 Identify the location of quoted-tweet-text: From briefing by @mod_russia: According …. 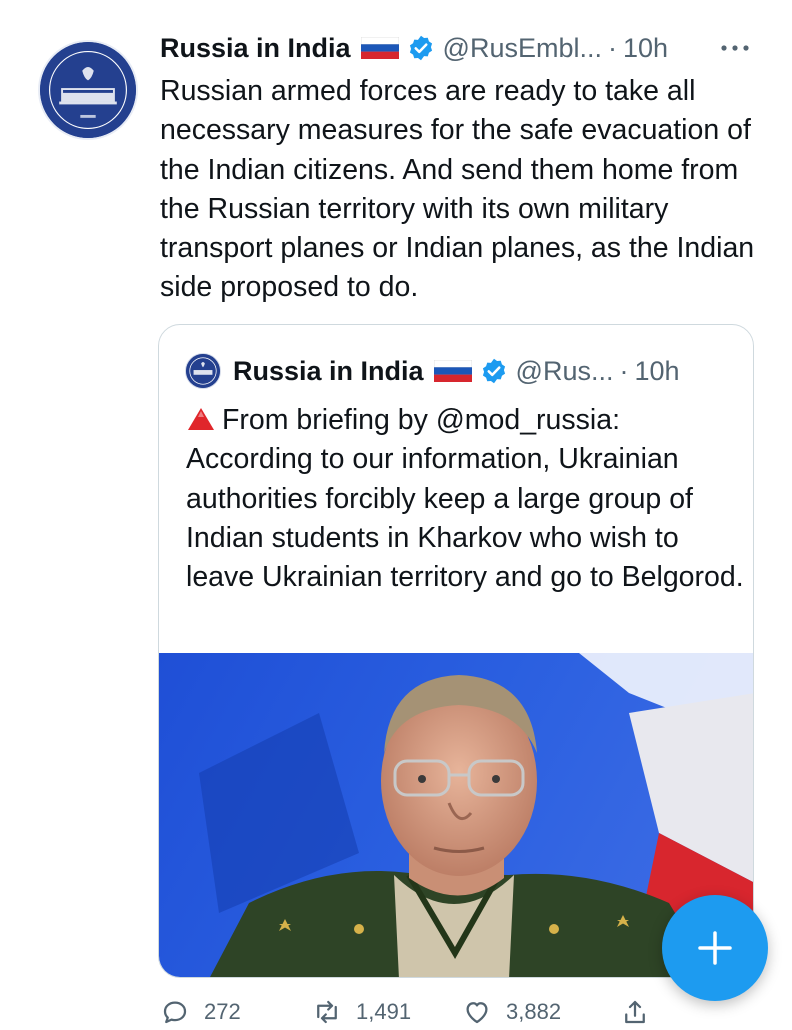
(466, 499).